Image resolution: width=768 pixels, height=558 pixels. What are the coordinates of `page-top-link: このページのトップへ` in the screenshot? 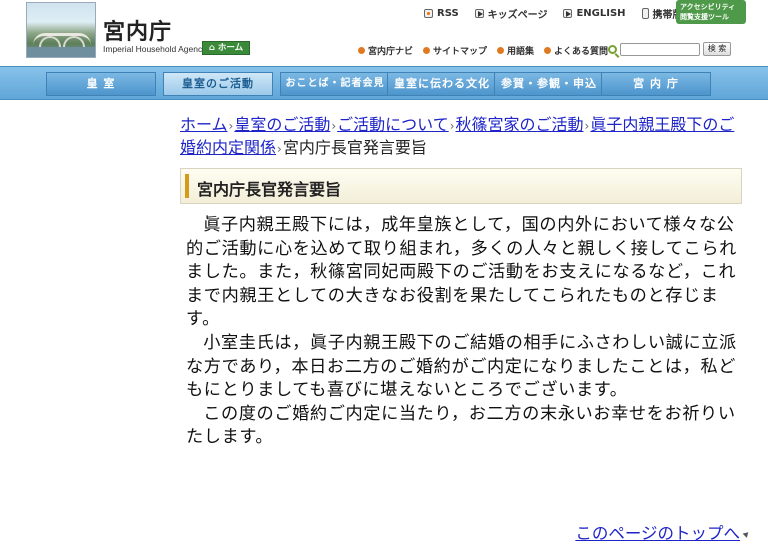 It's located at (657, 532).